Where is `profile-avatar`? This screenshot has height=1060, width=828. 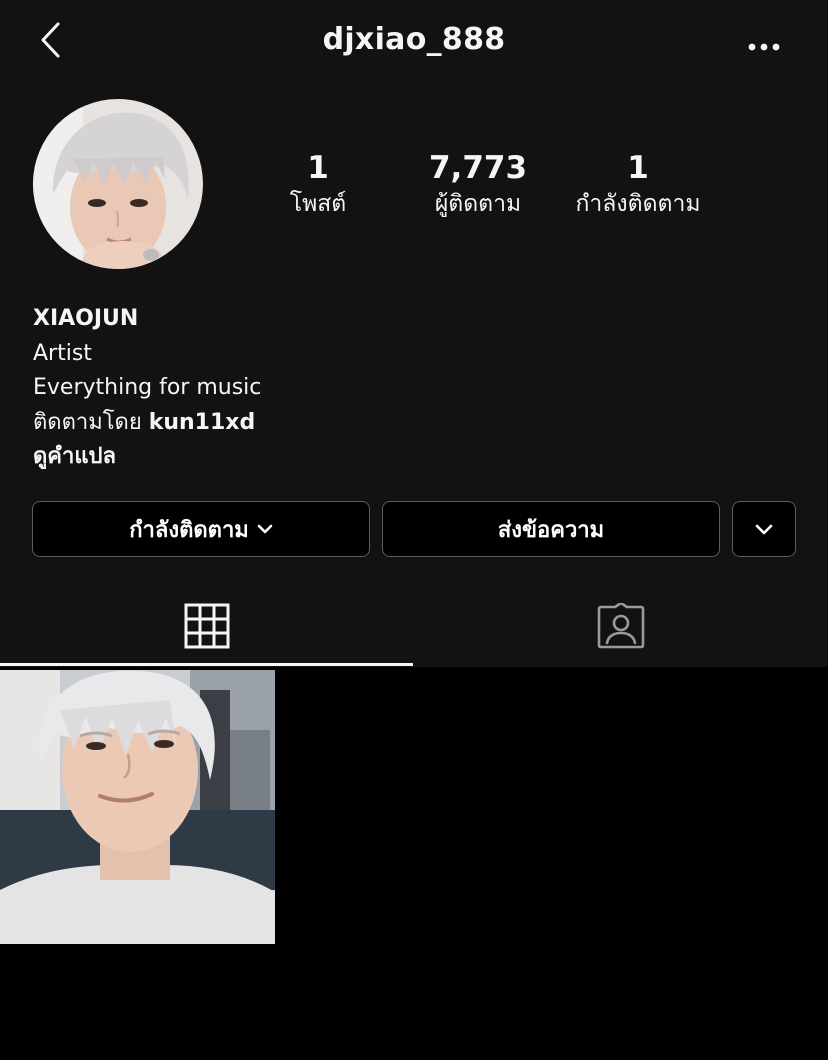
profile-avatar is located at coordinates (118, 184).